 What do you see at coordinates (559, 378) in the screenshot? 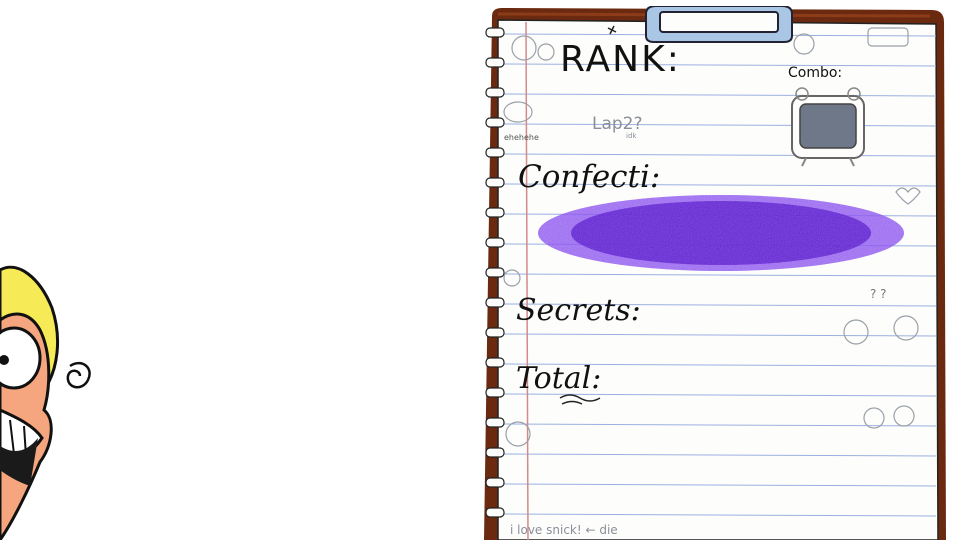
I see `total-label: Total:` at bounding box center [559, 378].